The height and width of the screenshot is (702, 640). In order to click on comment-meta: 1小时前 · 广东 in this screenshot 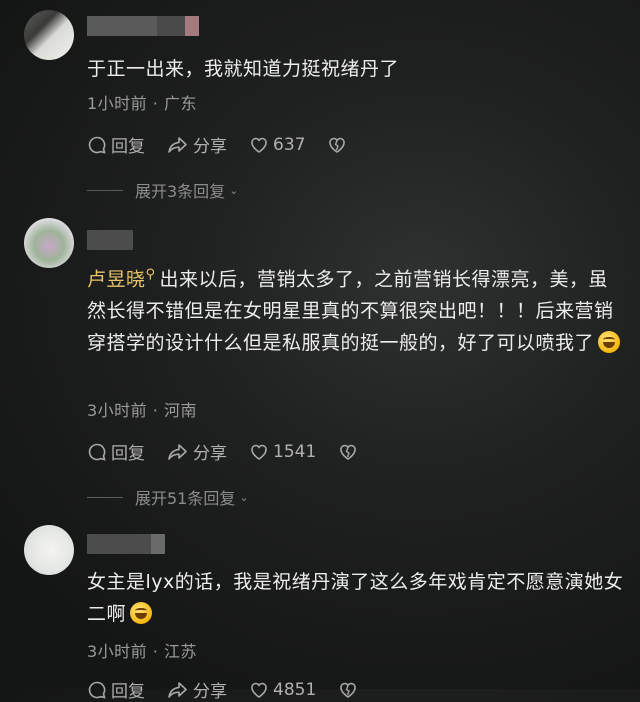, I will do `click(142, 102)`.